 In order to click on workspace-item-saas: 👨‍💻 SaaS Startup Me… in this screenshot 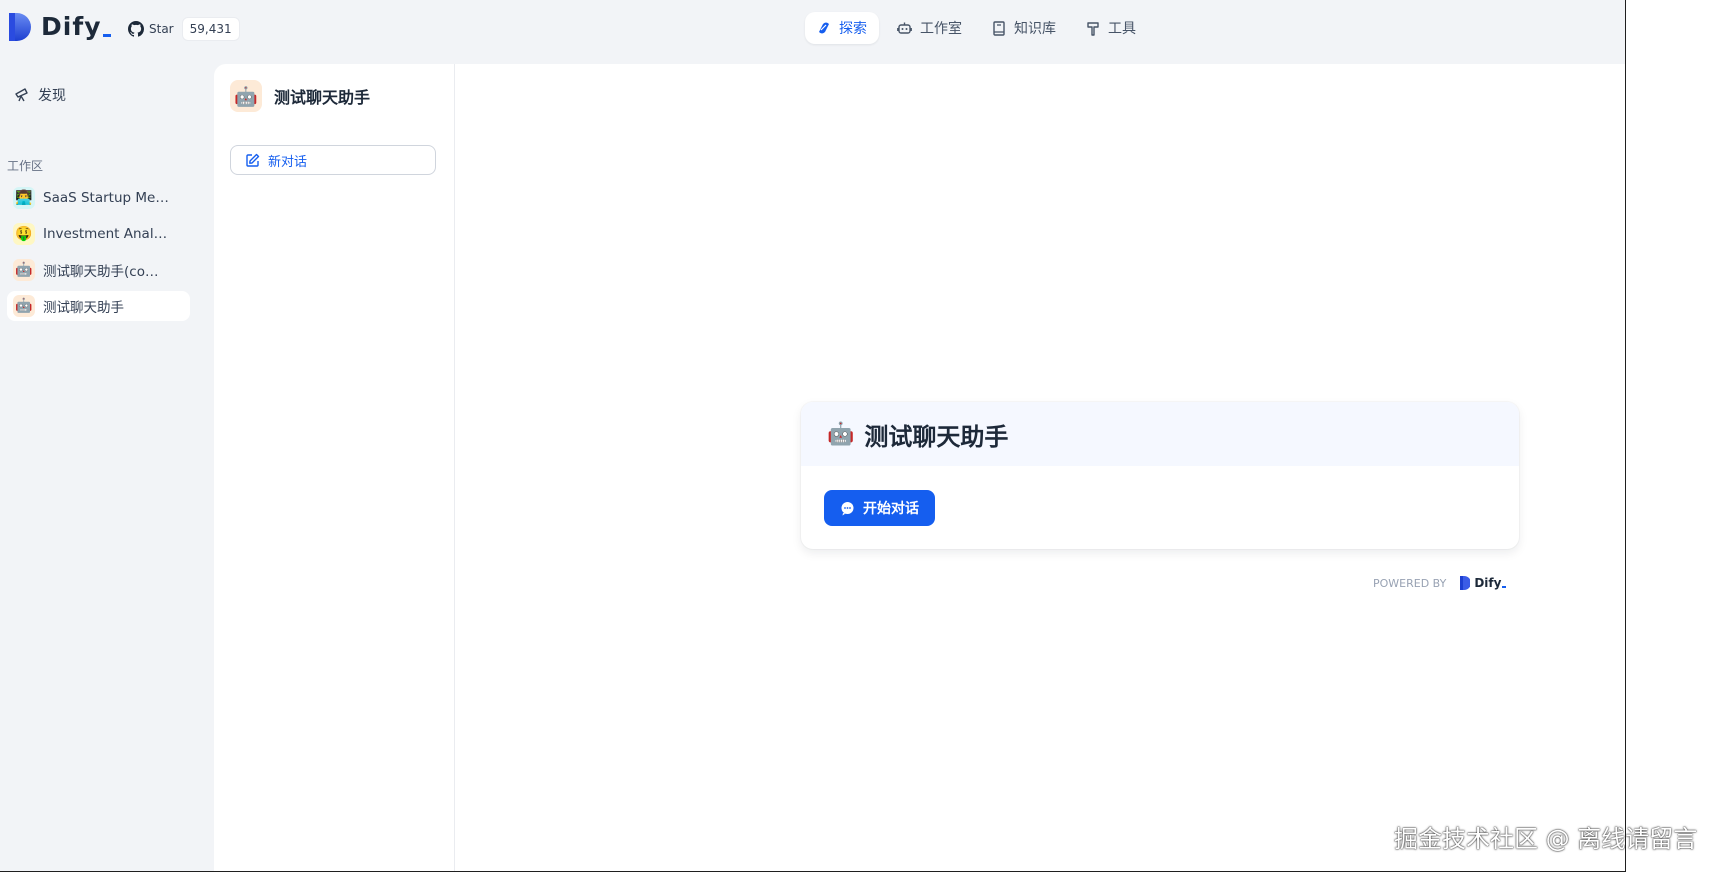, I will do `click(98, 198)`.